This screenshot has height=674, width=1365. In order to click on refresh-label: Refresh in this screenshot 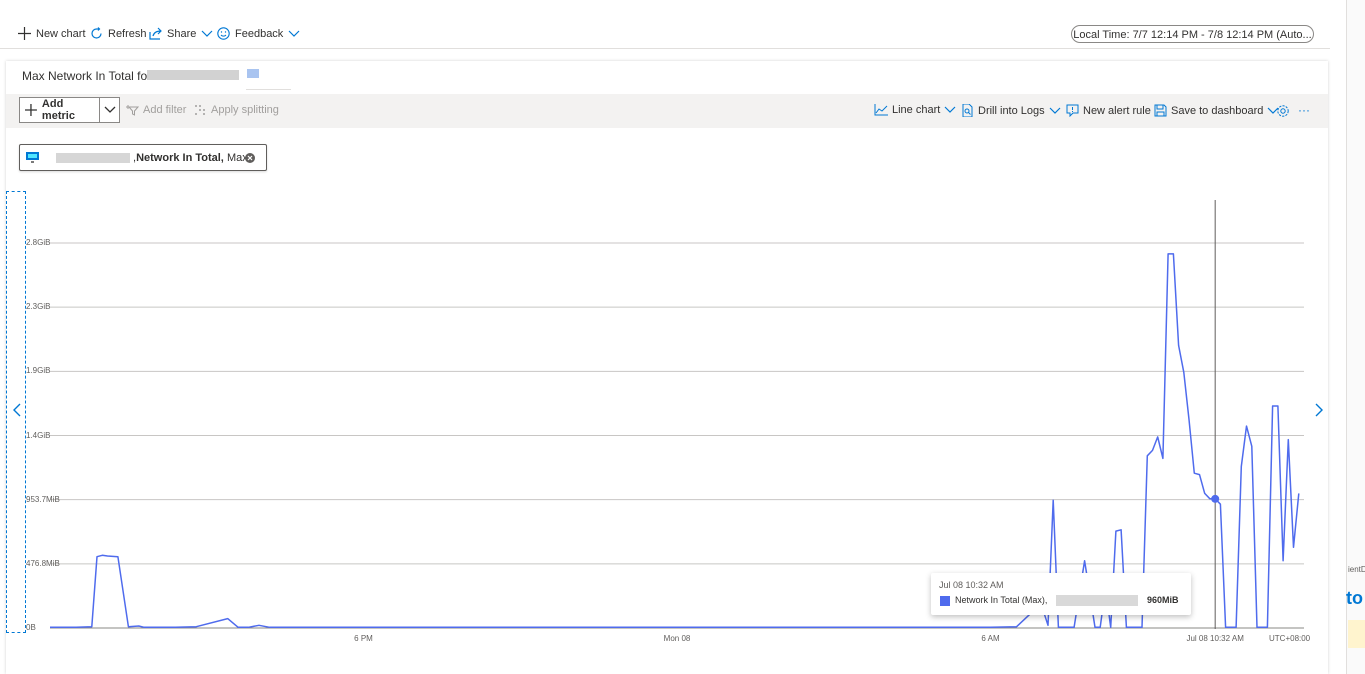, I will do `click(127, 33)`.